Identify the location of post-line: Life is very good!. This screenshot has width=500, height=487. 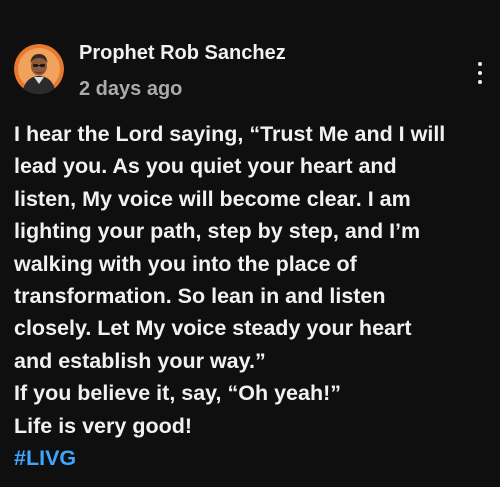
(103, 425).